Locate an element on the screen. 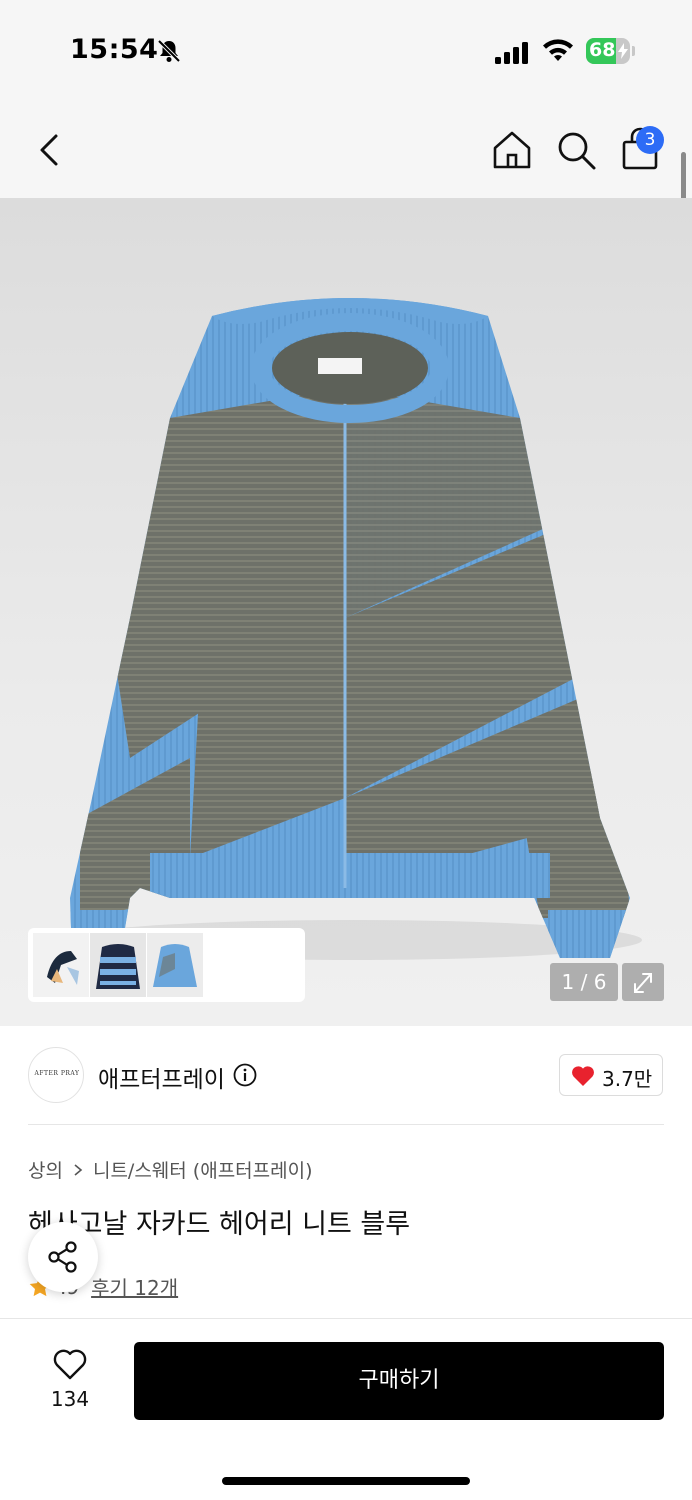 This screenshot has height=1500, width=692. bell-slash-icon is located at coordinates (169, 51).